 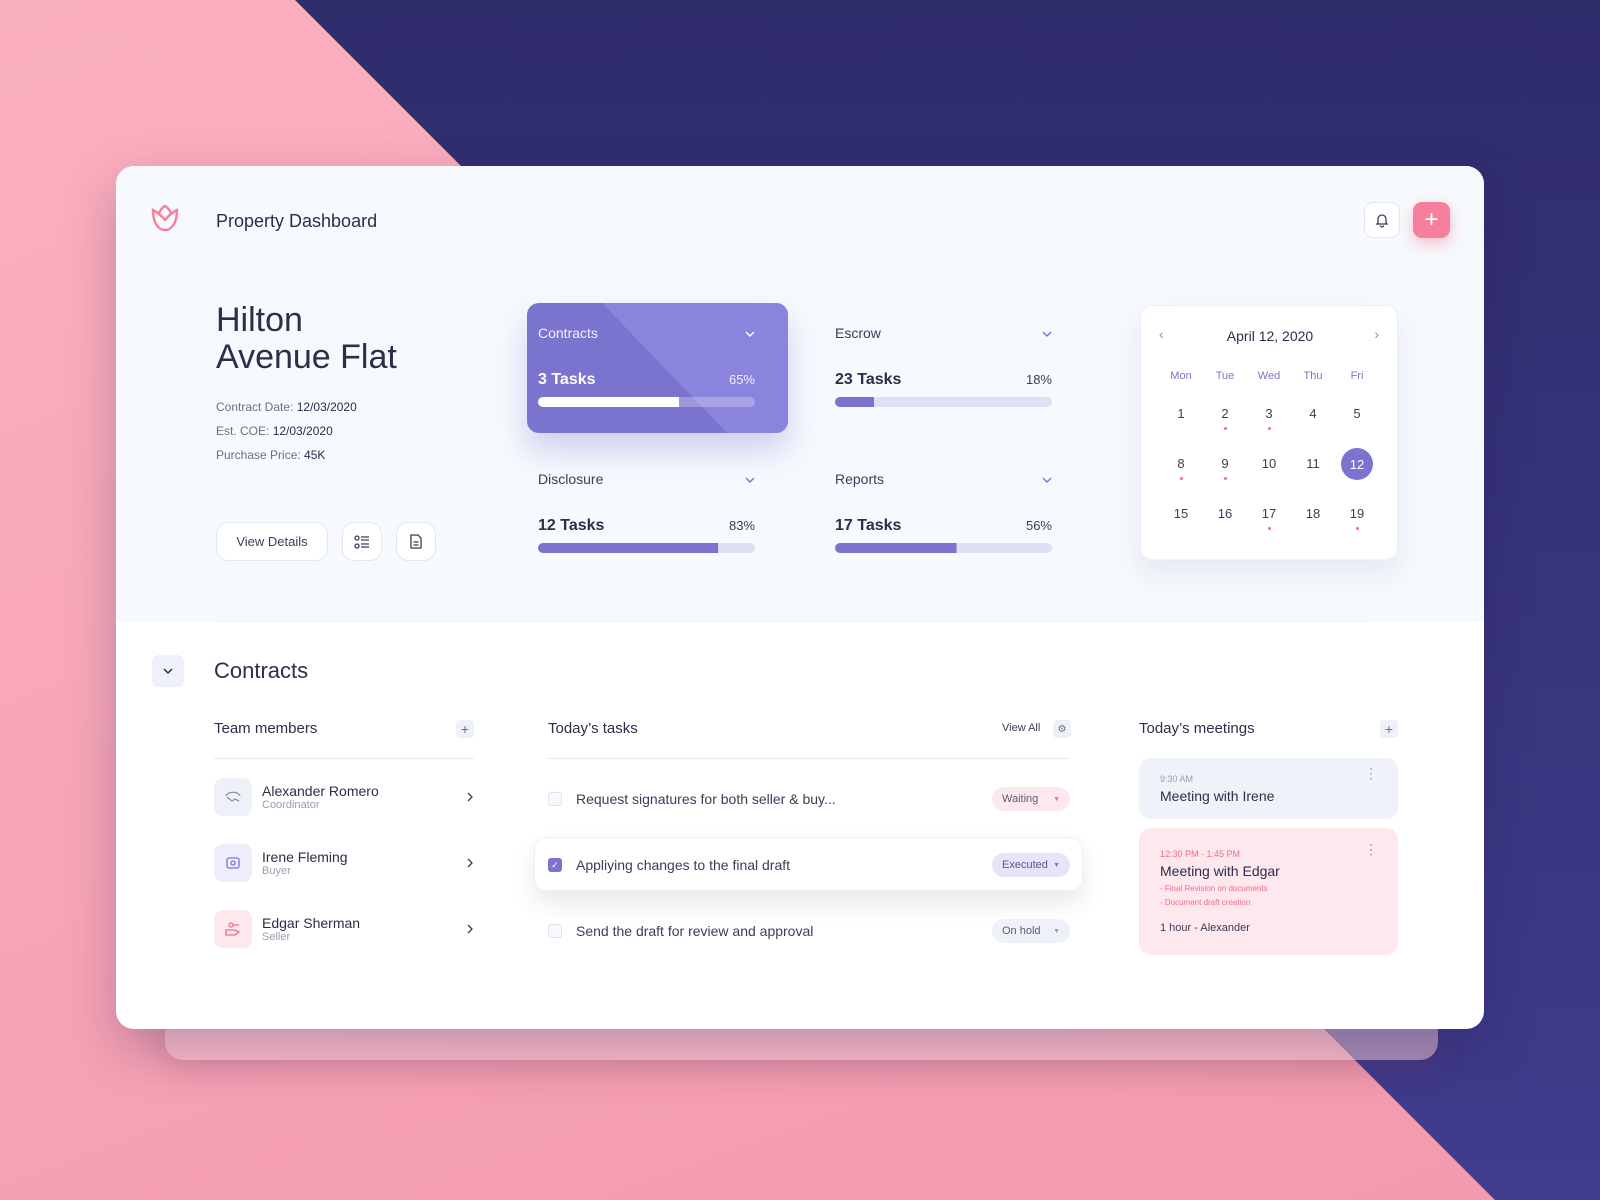 What do you see at coordinates (741, 525) in the screenshot?
I see `category-percent: 83%` at bounding box center [741, 525].